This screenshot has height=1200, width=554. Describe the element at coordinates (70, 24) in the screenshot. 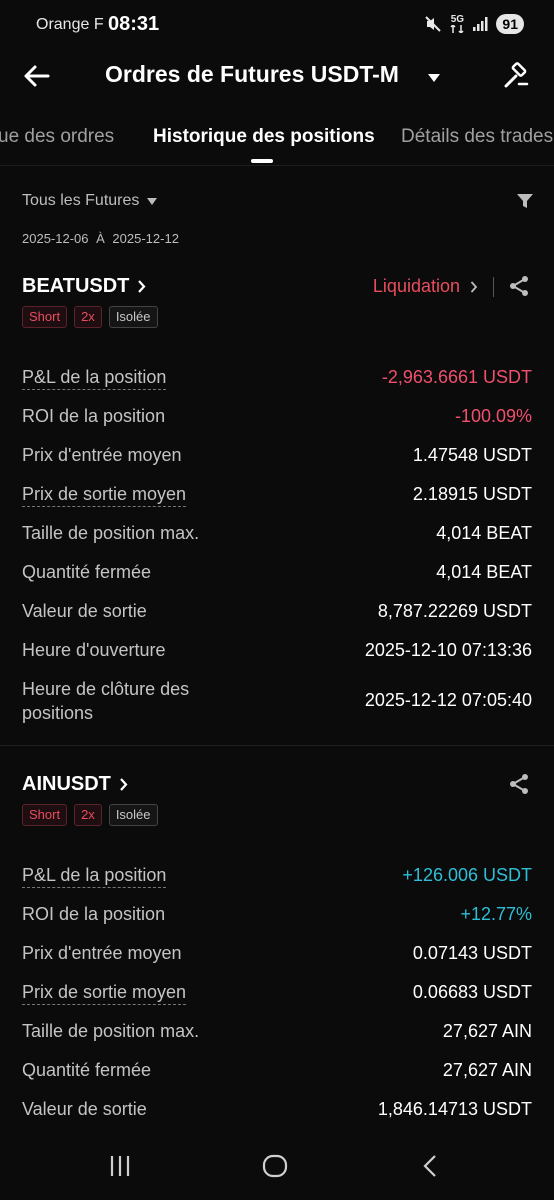

I see `carrier-name: Orange F` at that location.